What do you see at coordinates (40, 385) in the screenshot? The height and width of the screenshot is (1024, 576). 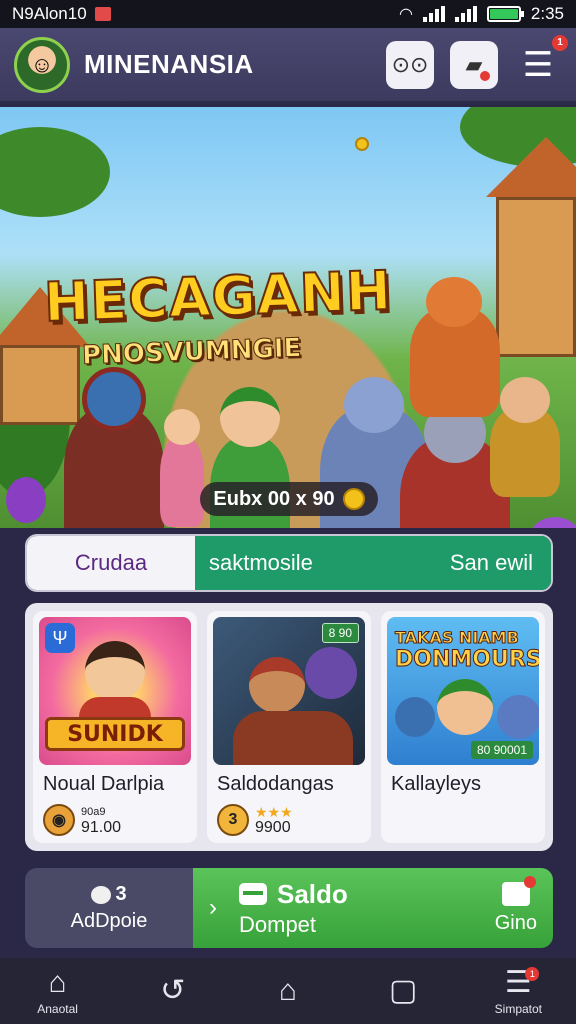 I see `hut` at bounding box center [40, 385].